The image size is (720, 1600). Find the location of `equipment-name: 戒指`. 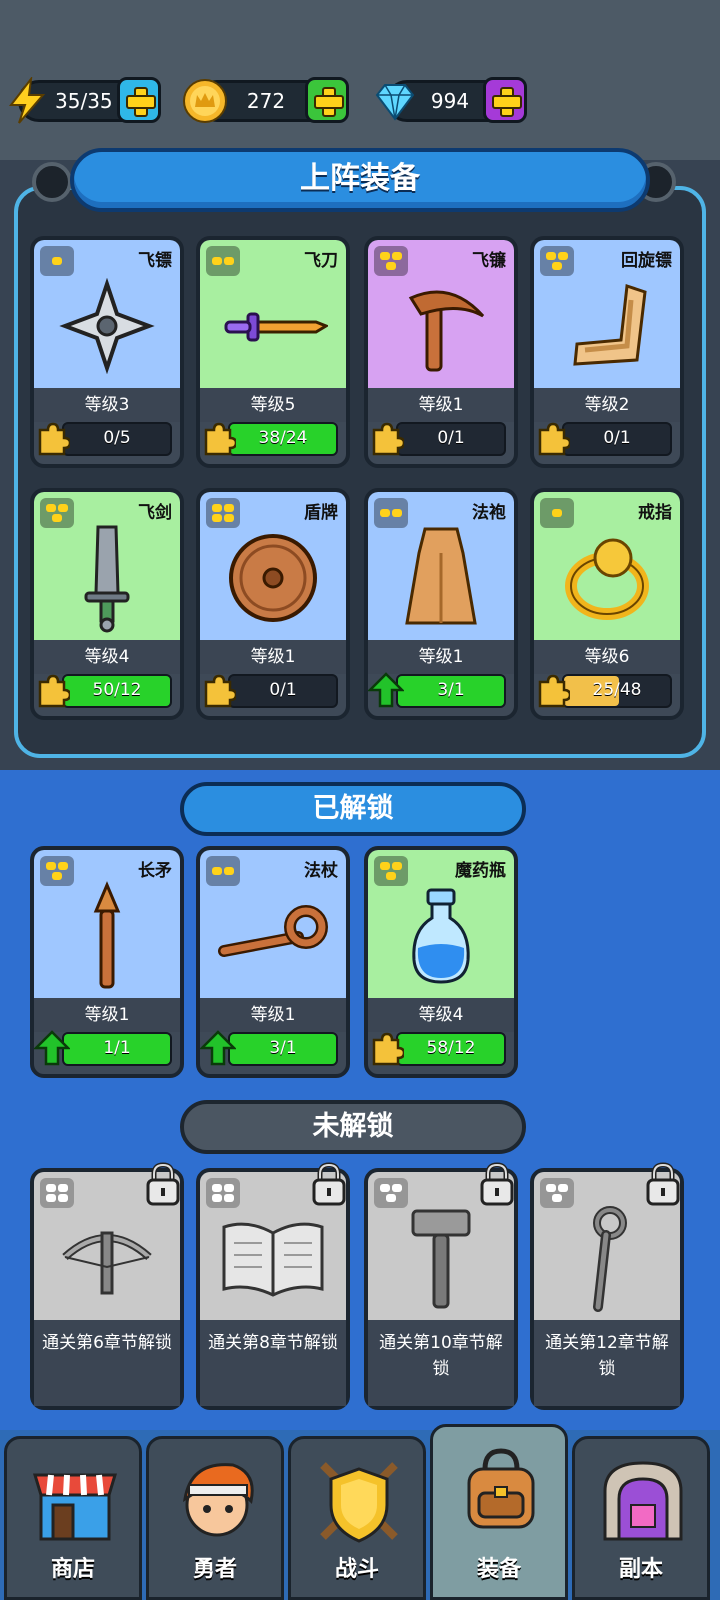

equipment-name: 戒指 is located at coordinates (655, 513).